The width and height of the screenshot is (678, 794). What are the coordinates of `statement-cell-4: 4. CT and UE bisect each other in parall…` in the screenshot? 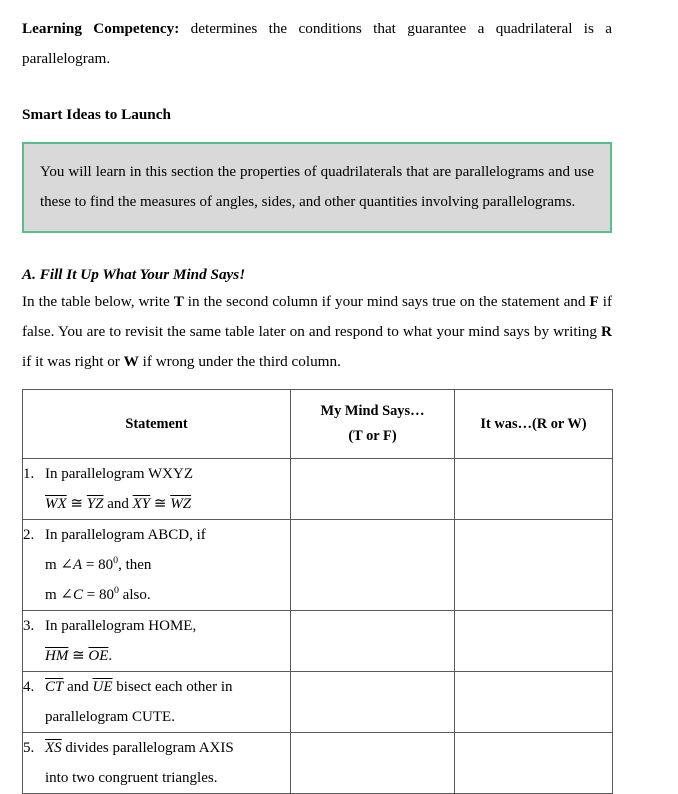 It's located at (156, 702).